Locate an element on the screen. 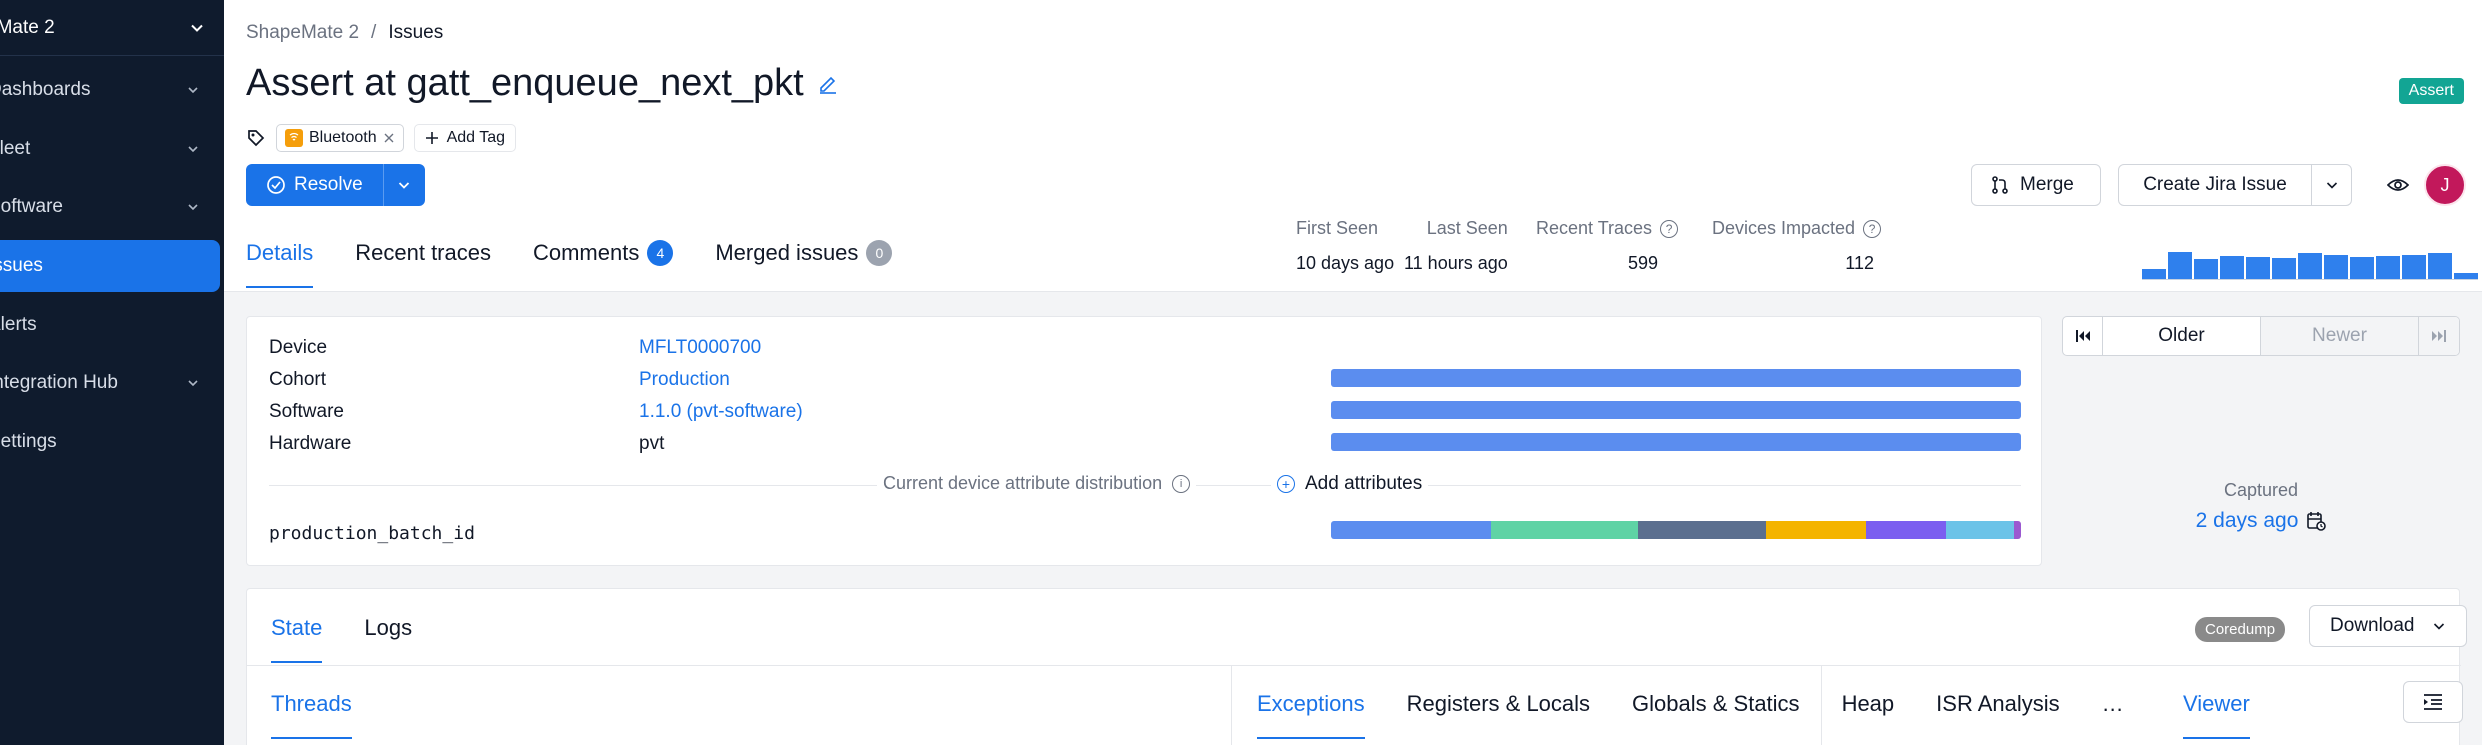  eye-icon is located at coordinates (2398, 185).